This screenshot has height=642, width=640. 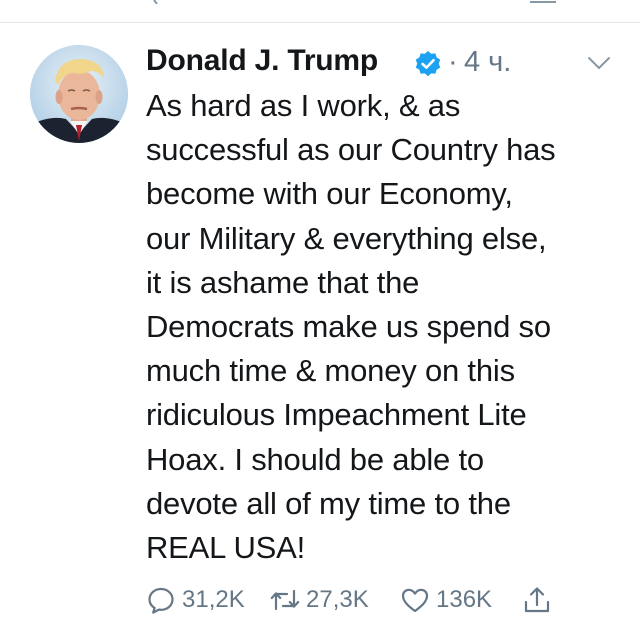 I want to click on caret-down-icon, so click(x=599, y=63).